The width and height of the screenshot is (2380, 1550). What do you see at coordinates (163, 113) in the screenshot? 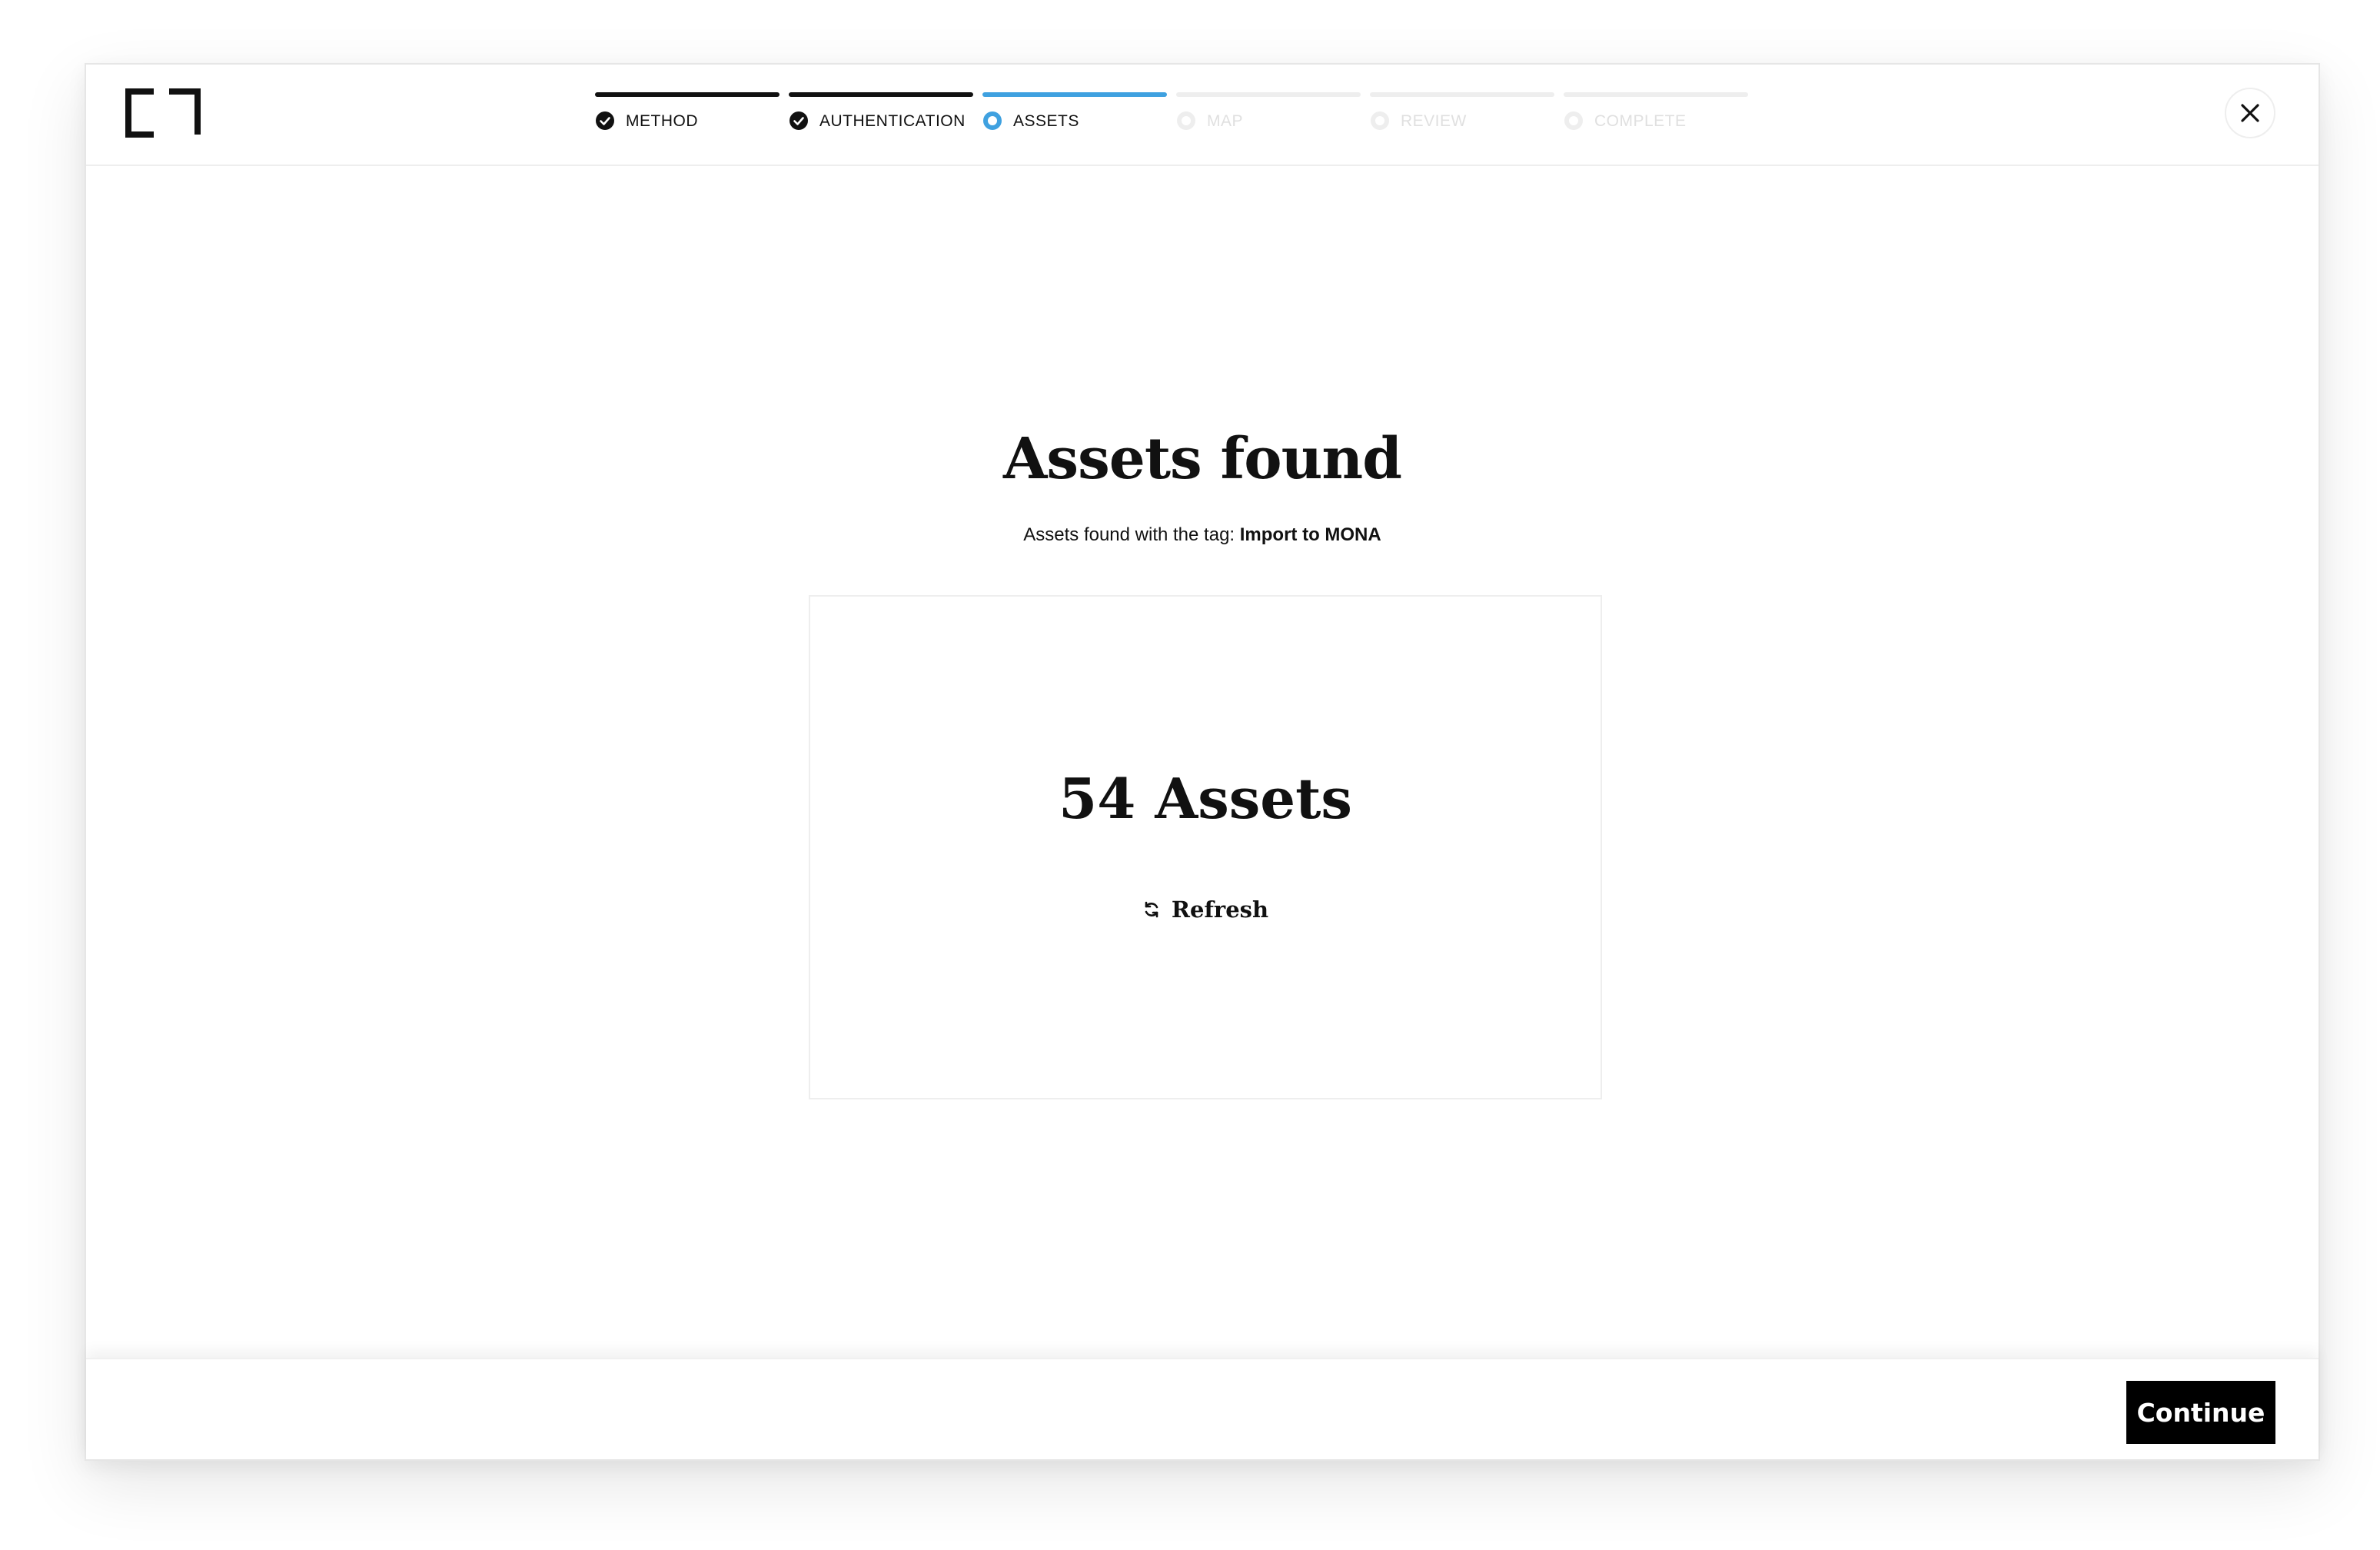
I see `bracket-logo-icon` at bounding box center [163, 113].